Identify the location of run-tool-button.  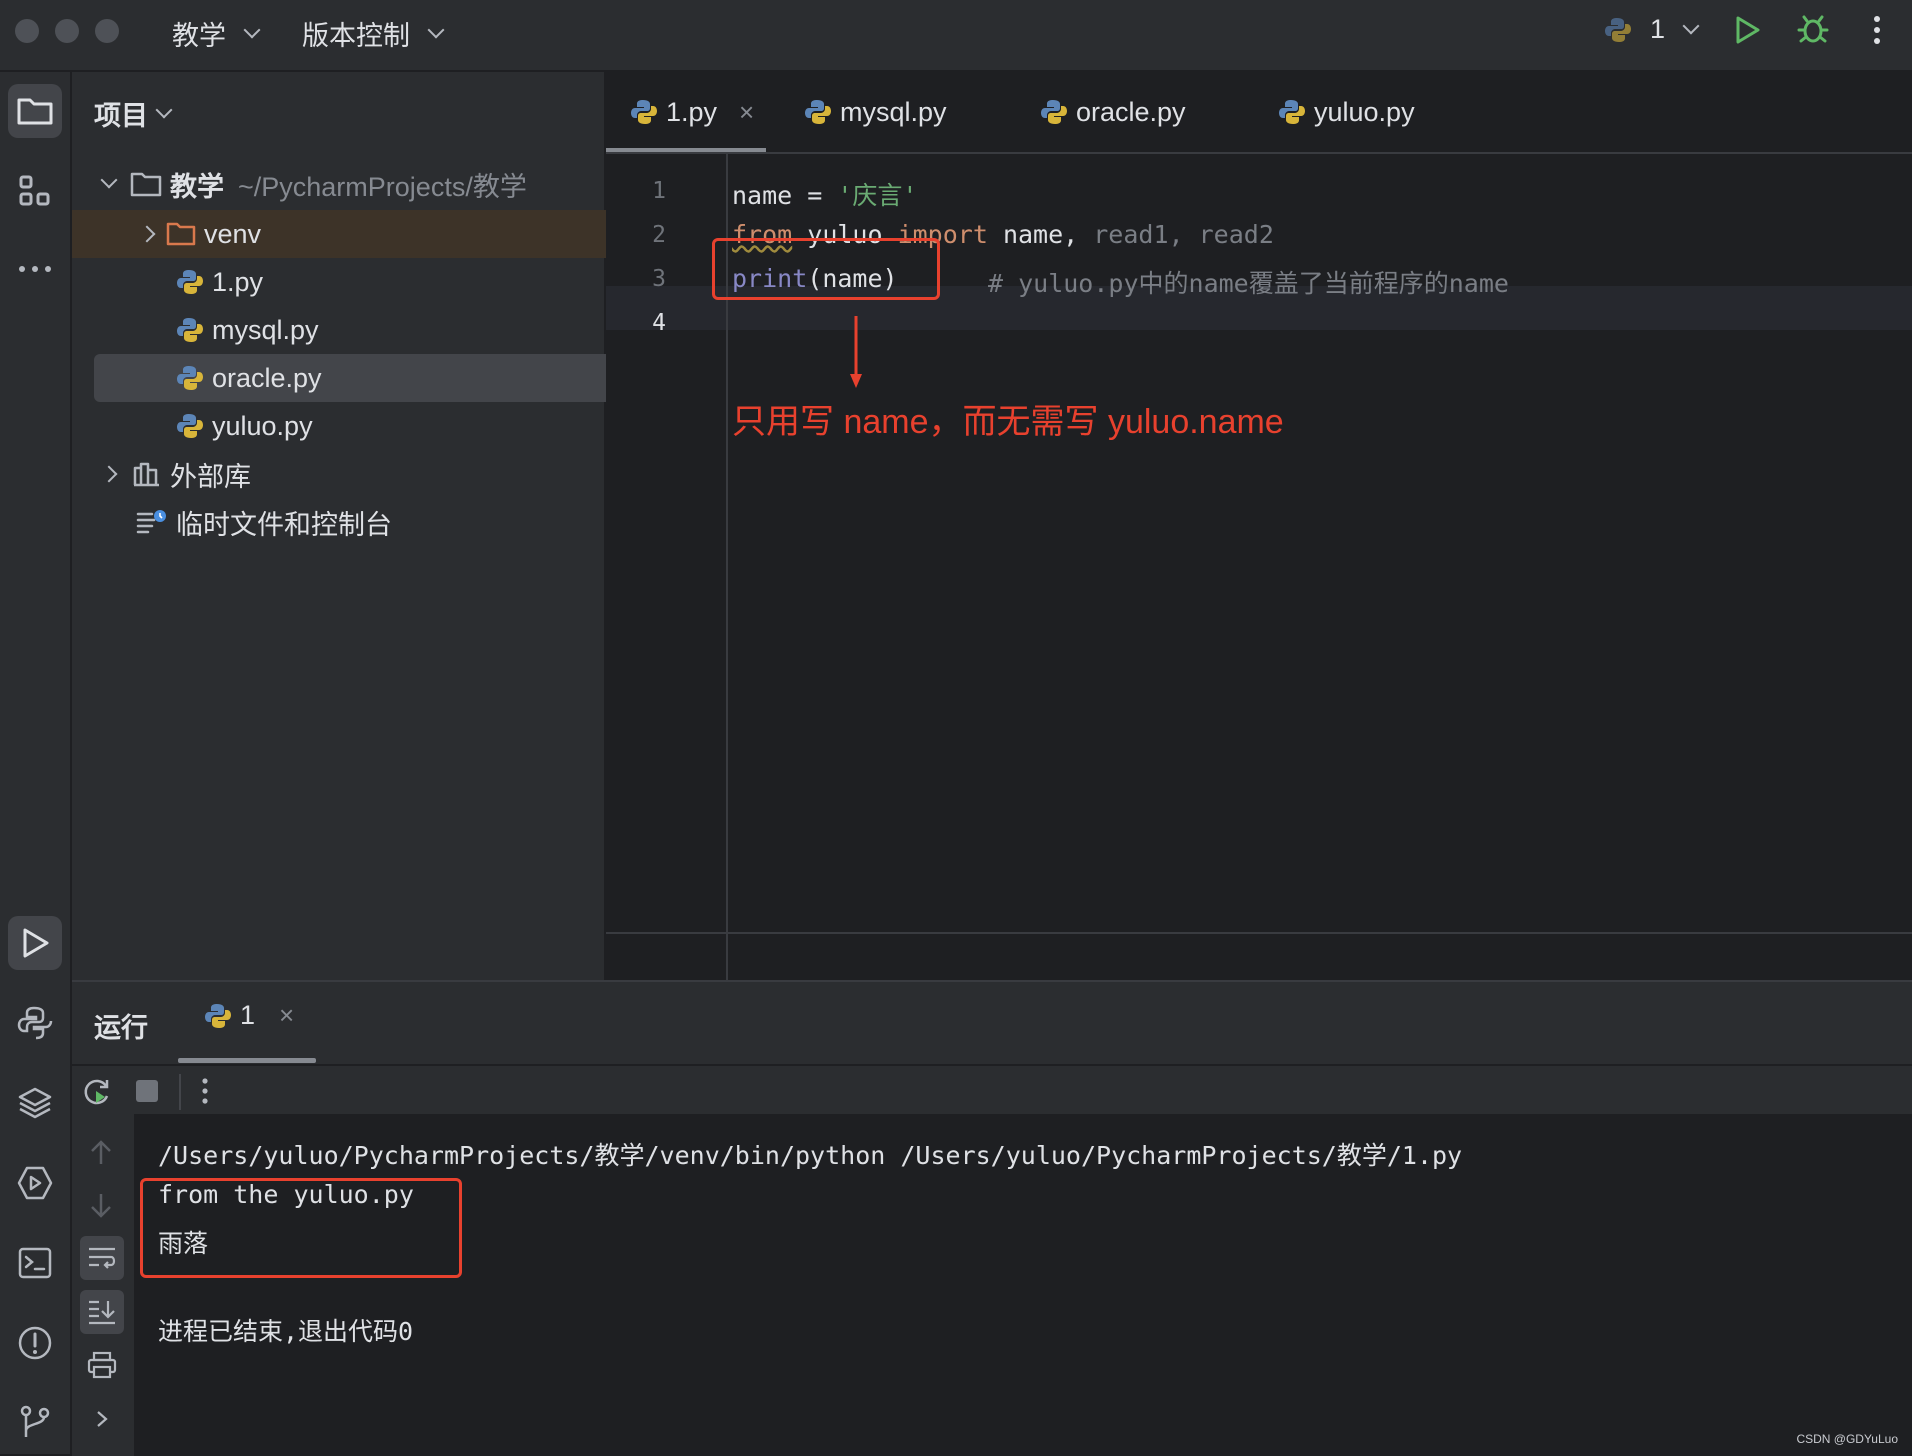
(35, 943).